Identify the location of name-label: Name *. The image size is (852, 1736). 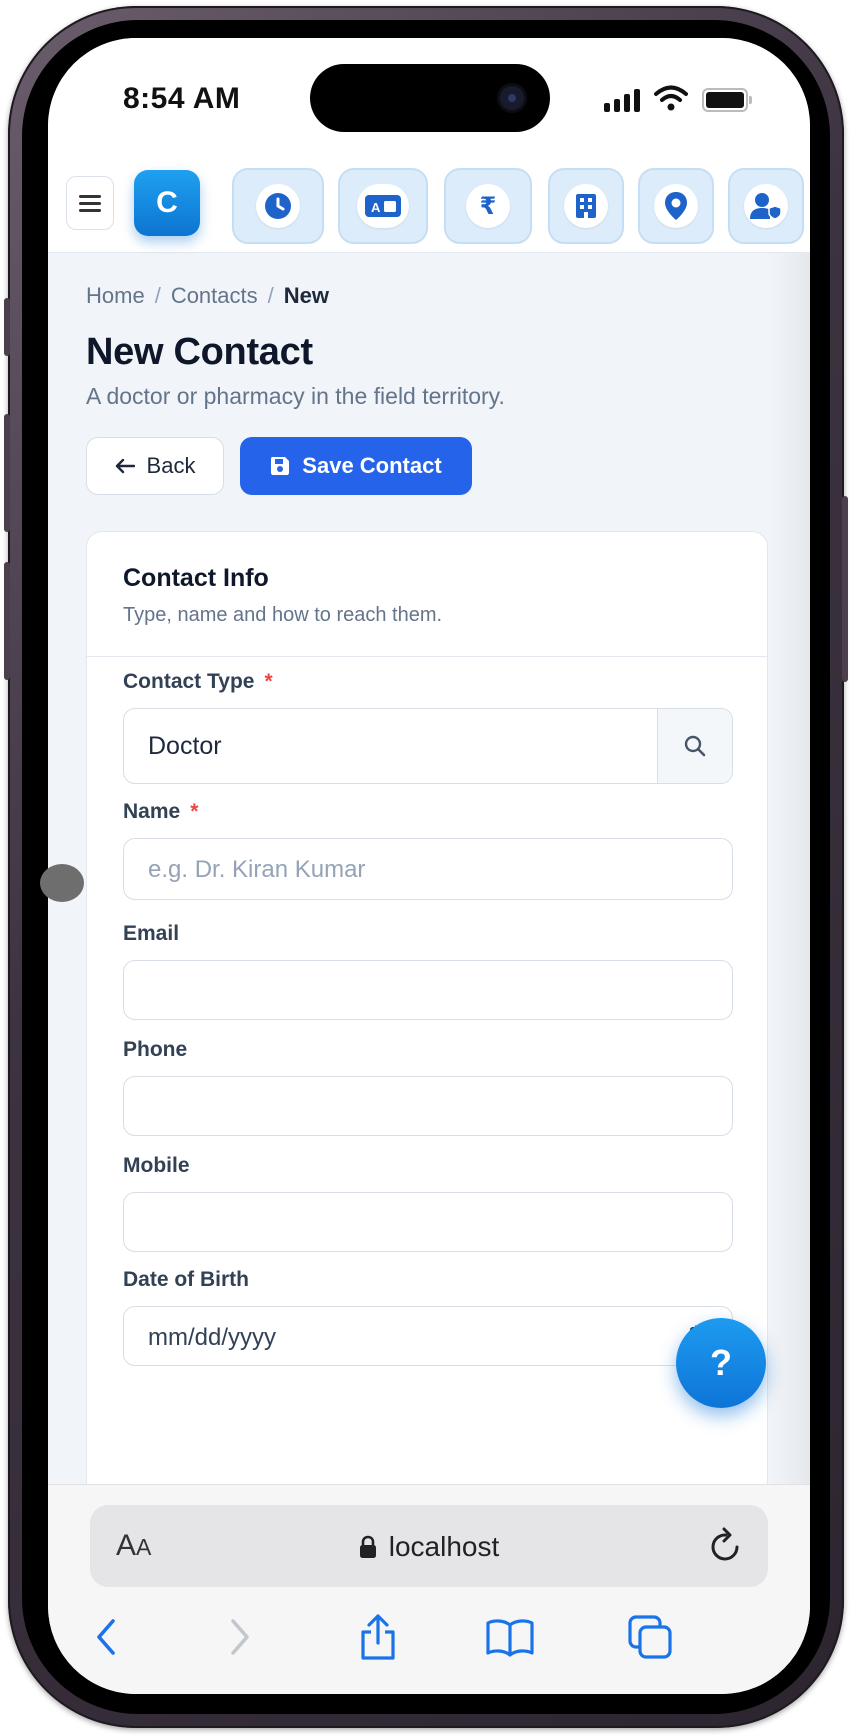
(160, 812).